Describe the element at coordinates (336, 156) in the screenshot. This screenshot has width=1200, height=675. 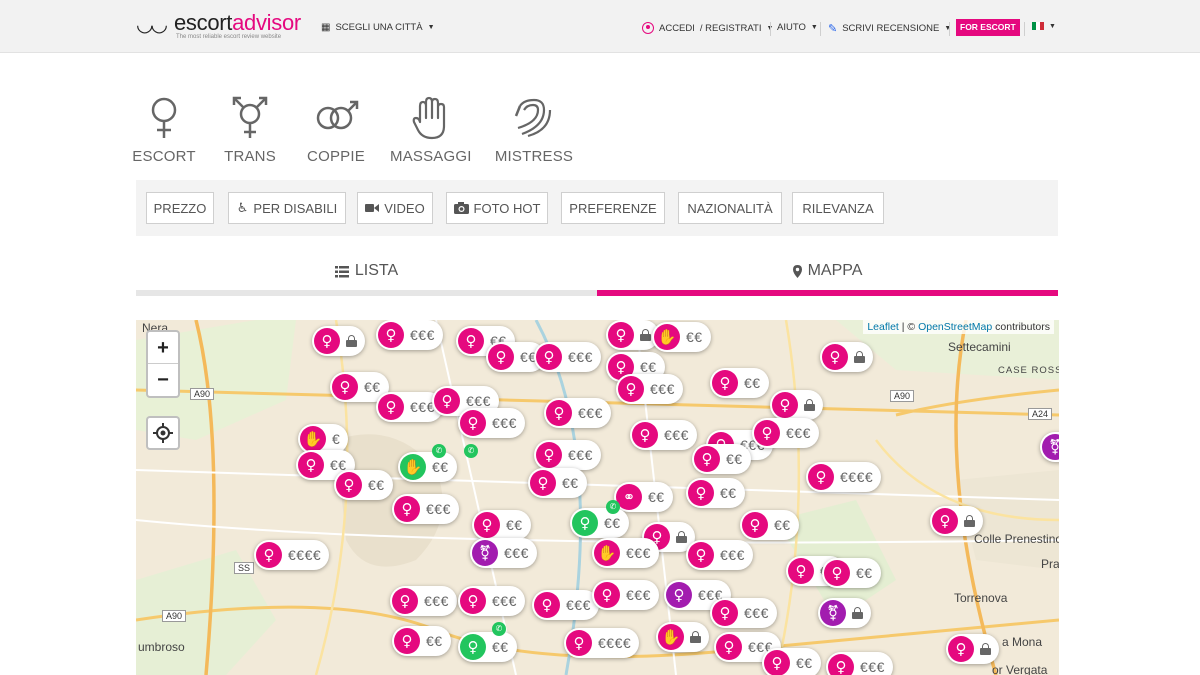
I see `category-label: COPPIE` at that location.